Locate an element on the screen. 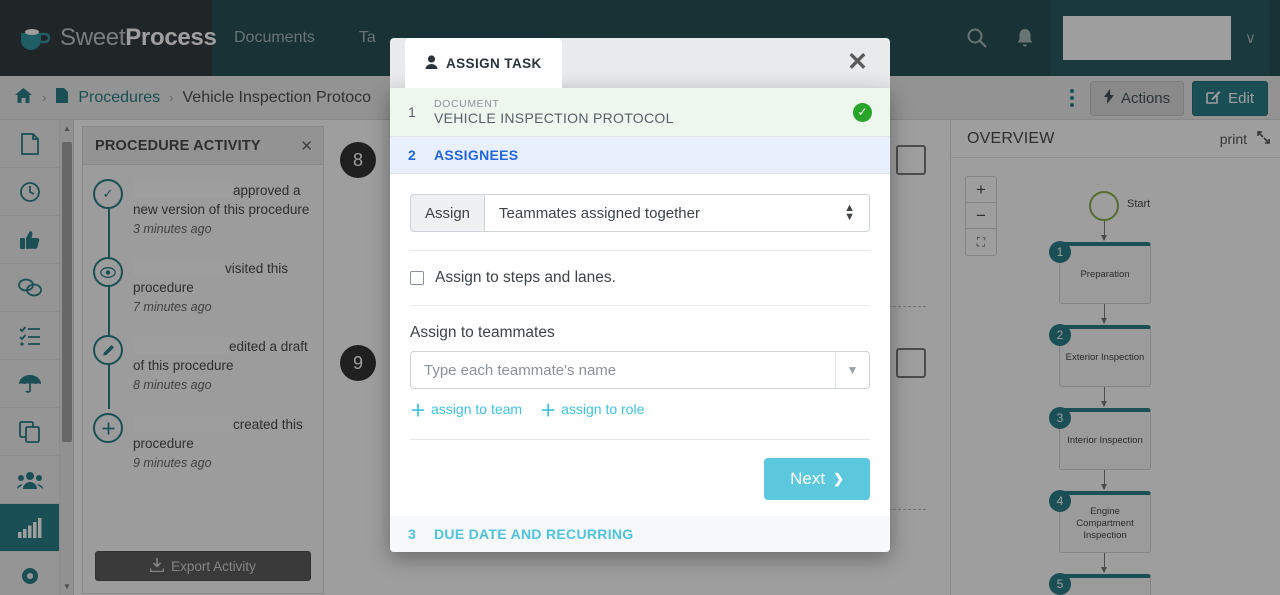 The image size is (1280, 595). chevron-down-icon: ▼ is located at coordinates (852, 370).